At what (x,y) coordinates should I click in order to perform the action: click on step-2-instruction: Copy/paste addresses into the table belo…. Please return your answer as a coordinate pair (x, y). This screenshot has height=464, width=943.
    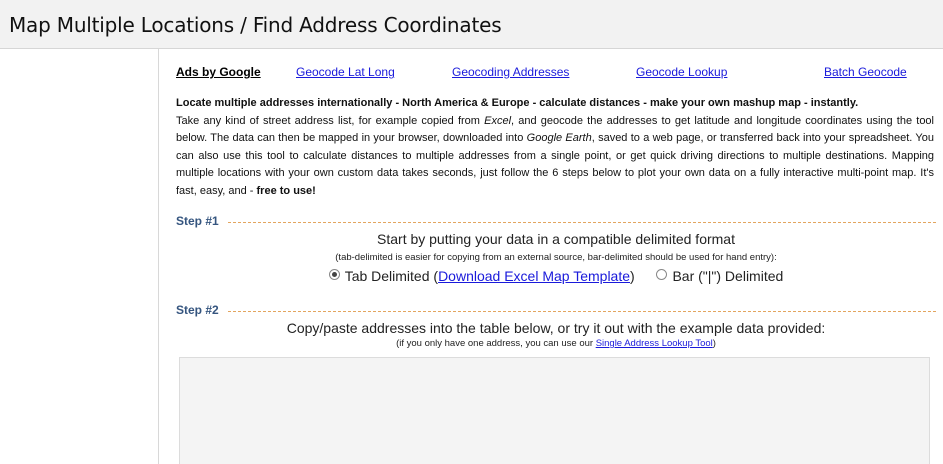
    Looking at the image, I should click on (556, 328).